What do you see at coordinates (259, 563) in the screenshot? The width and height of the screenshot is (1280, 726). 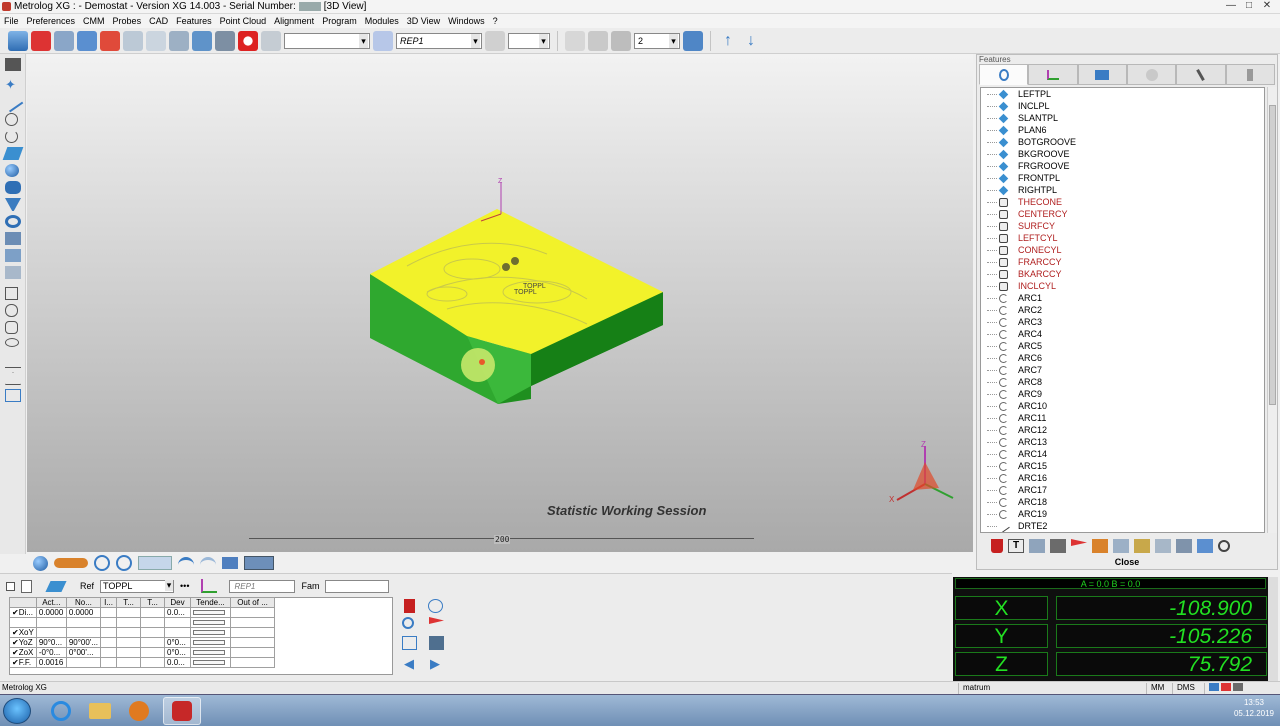 I see `multi-view-icon` at bounding box center [259, 563].